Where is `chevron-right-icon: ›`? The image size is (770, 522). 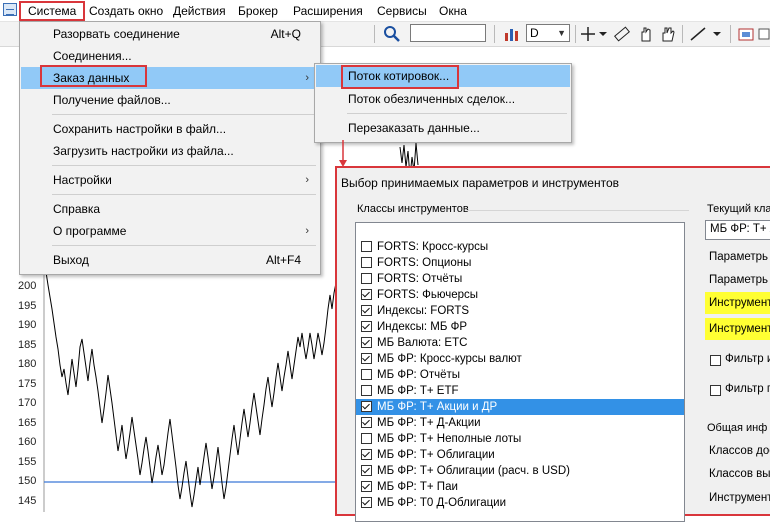 chevron-right-icon: › is located at coordinates (307, 180).